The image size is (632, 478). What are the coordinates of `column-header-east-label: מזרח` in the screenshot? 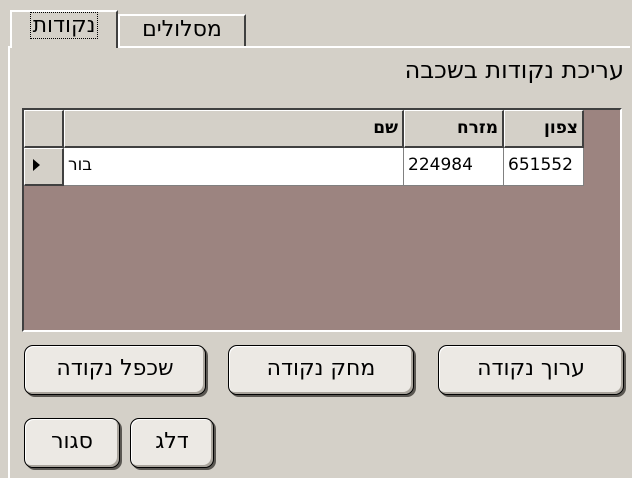 It's located at (477, 128).